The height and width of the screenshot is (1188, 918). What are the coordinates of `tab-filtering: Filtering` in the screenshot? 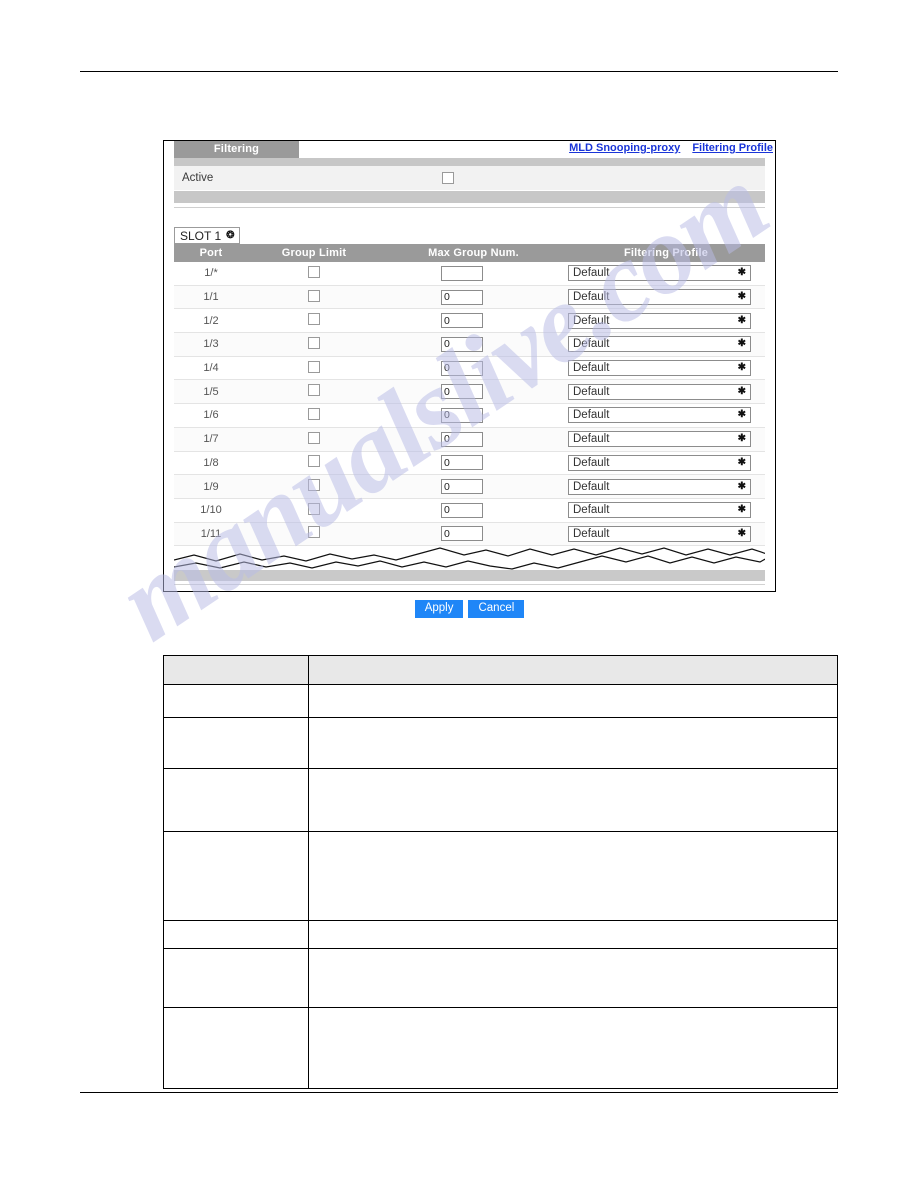 It's located at (236, 149).